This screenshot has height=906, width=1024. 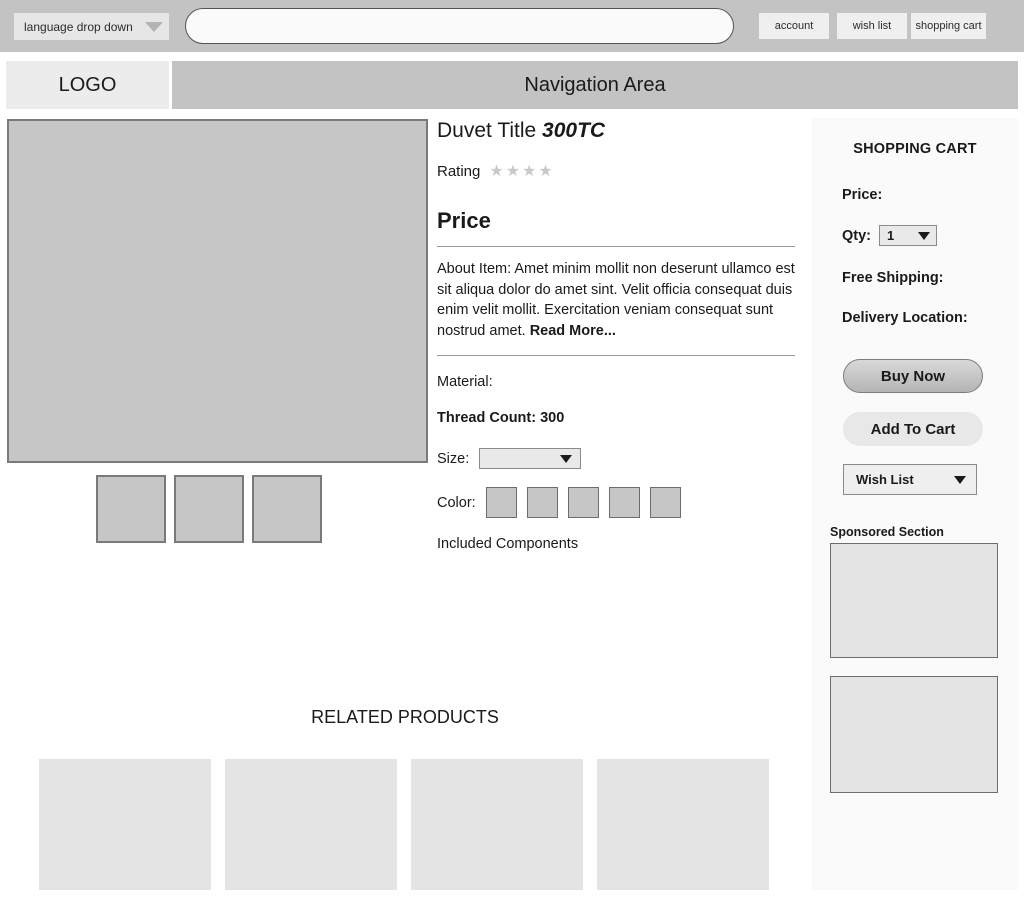 I want to click on product-title: Duvet Title 300TC, so click(x=616, y=131).